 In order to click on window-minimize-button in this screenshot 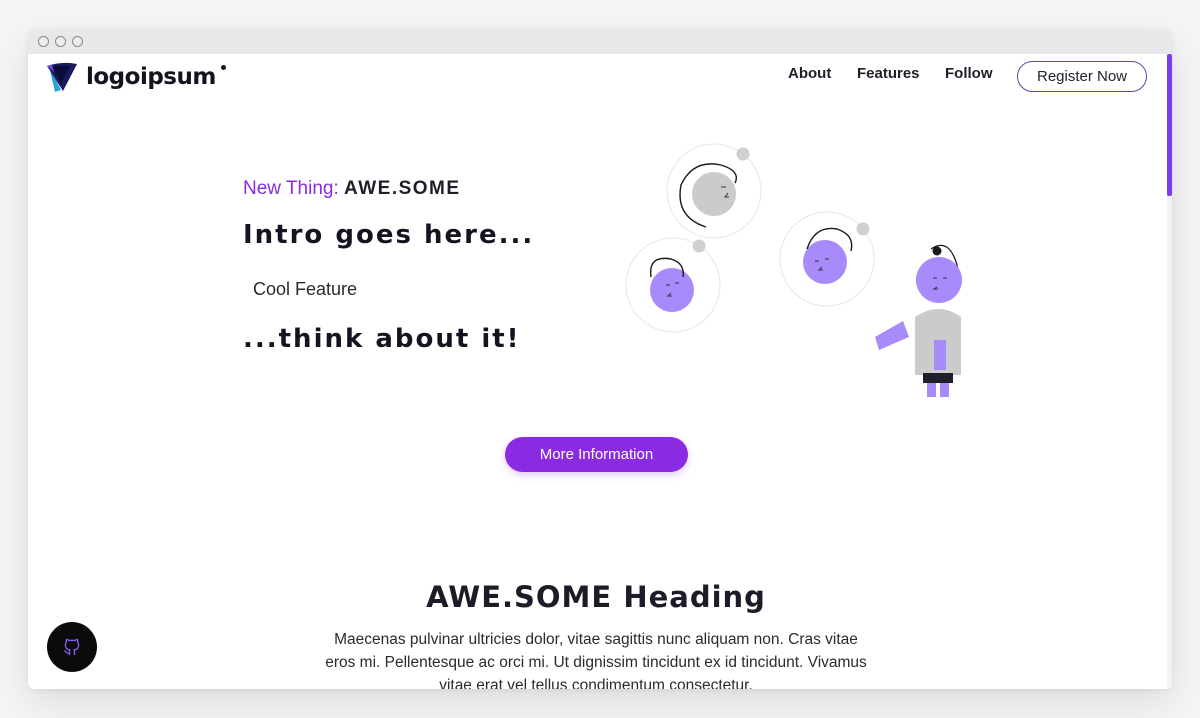, I will do `click(60, 41)`.